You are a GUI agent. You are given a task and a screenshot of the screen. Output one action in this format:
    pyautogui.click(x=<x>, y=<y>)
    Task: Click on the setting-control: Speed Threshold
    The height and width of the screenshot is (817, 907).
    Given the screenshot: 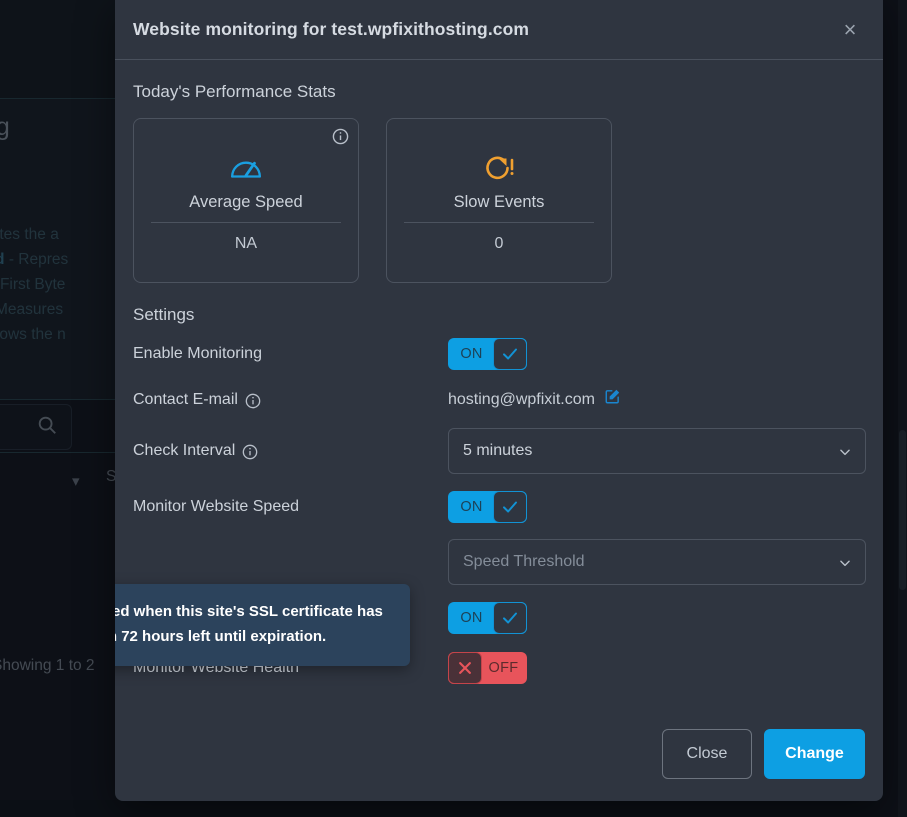 What is the action you would take?
    pyautogui.click(x=657, y=562)
    